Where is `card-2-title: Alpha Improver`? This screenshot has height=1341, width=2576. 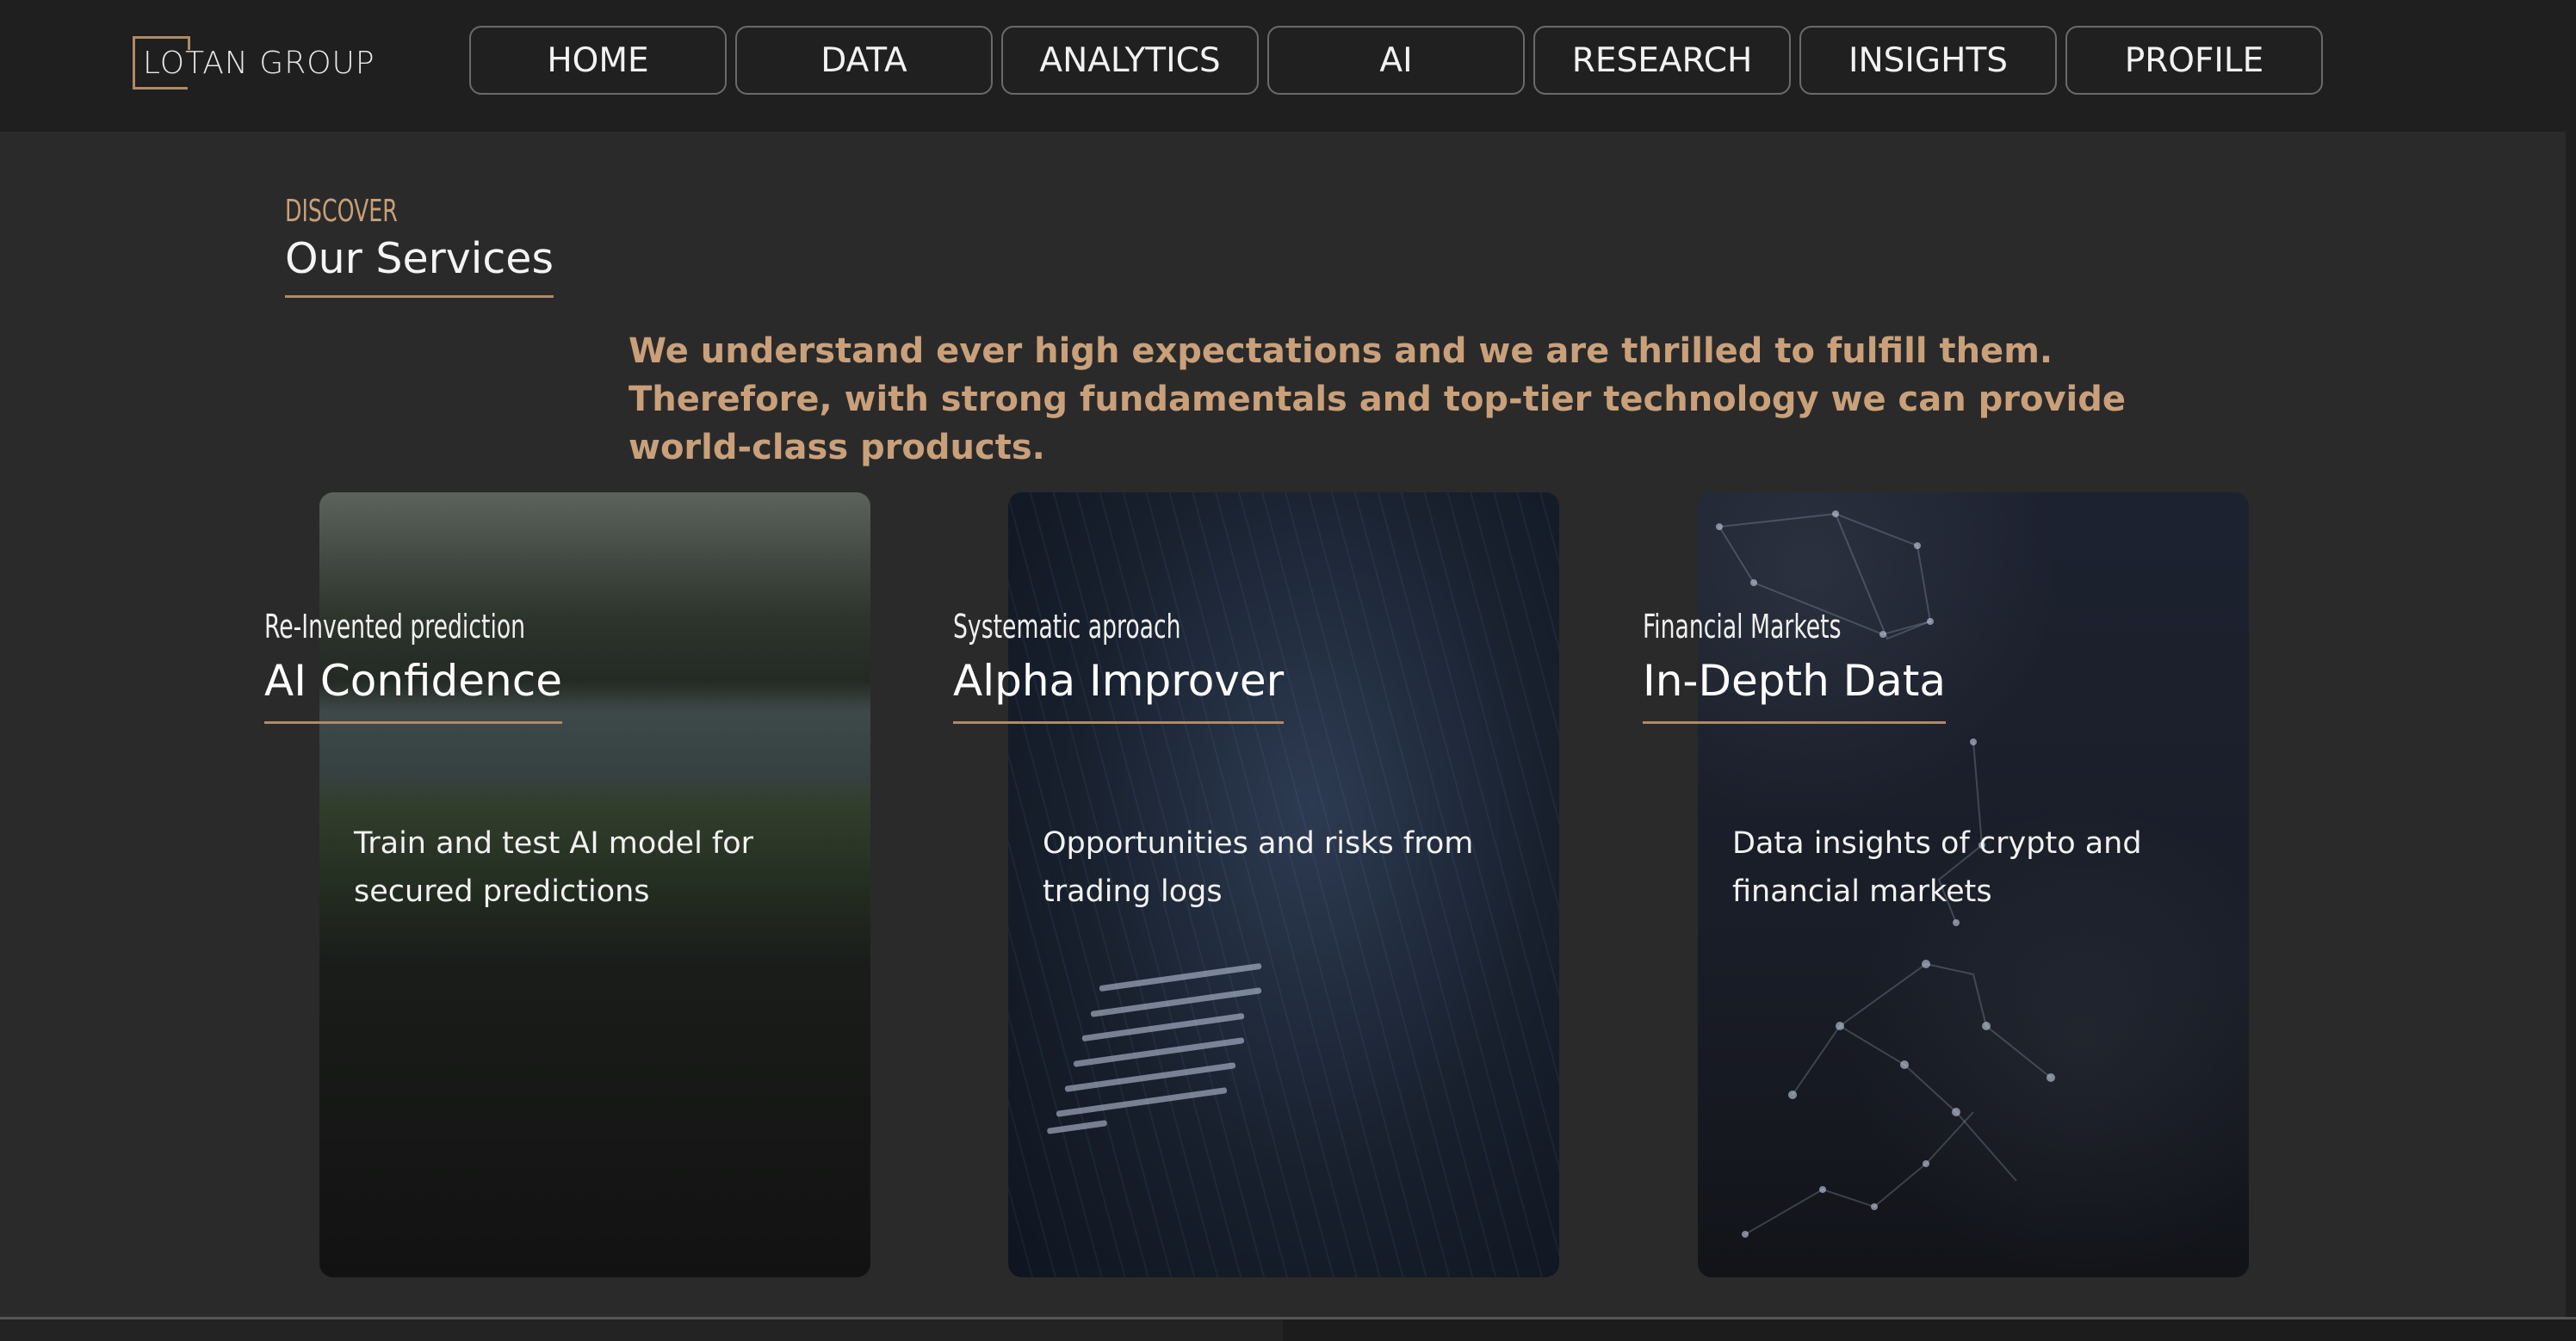 card-2-title: Alpha Improver is located at coordinates (1119, 690).